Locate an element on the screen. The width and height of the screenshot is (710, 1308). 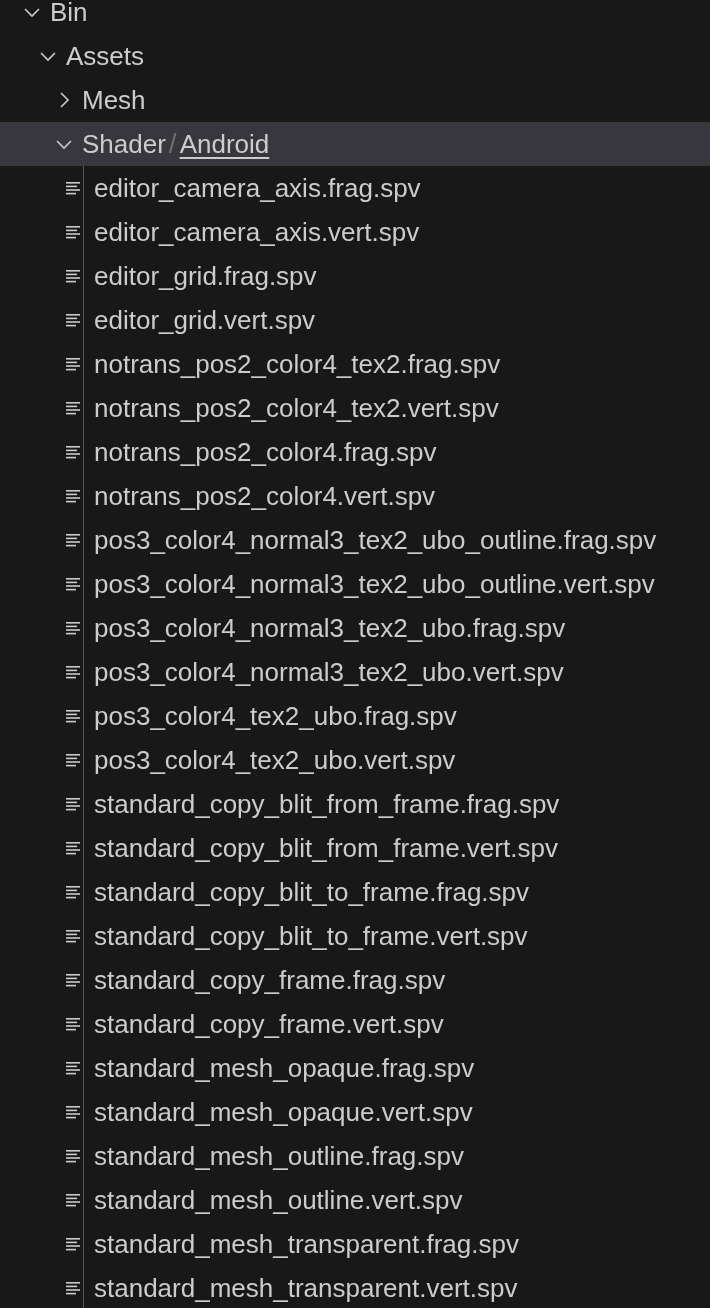
file-row: pos3_color4_normal3_tex2_ubo.vert.spv is located at coordinates (355, 672).